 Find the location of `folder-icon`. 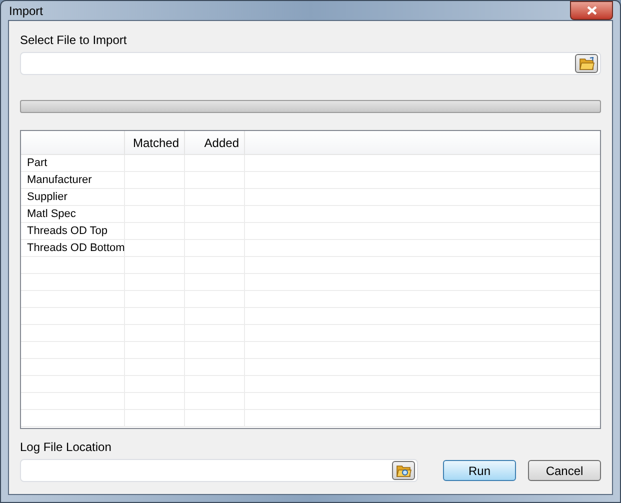

folder-icon is located at coordinates (586, 63).